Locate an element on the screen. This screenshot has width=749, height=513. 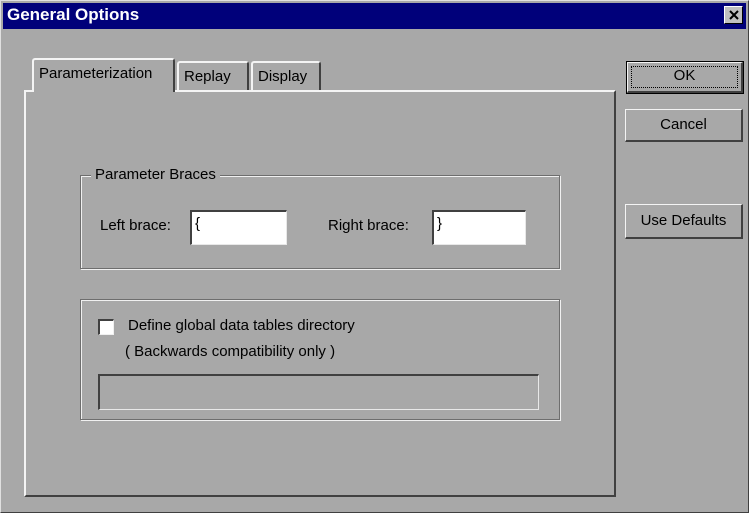
tab-display: Display is located at coordinates (286, 76).